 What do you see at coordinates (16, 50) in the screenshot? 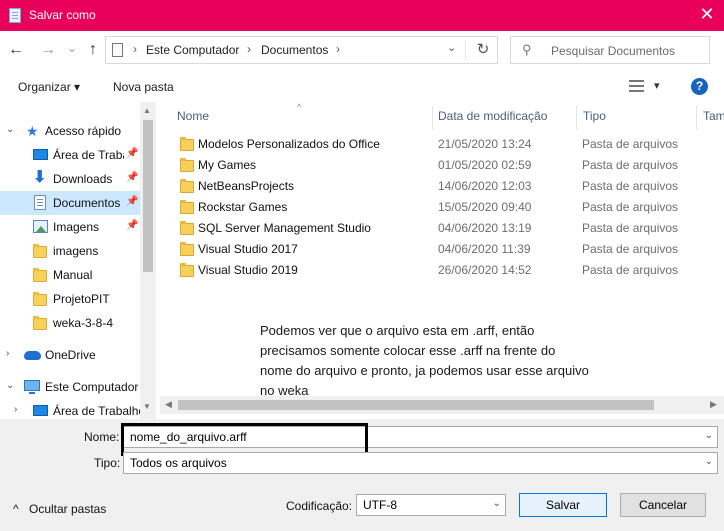
I see `back-button: ←` at bounding box center [16, 50].